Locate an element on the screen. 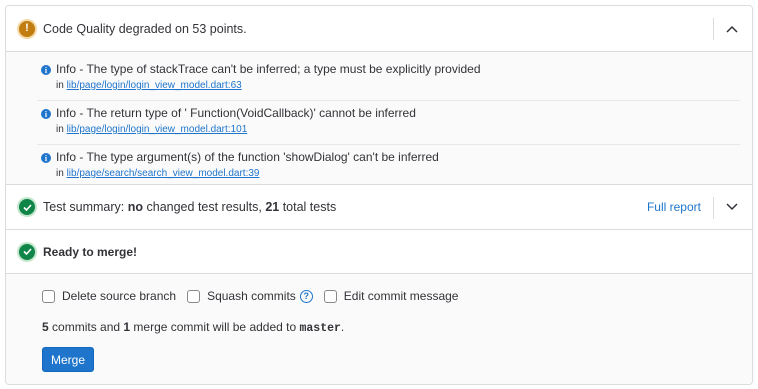  merge-button: Merge is located at coordinates (68, 359).